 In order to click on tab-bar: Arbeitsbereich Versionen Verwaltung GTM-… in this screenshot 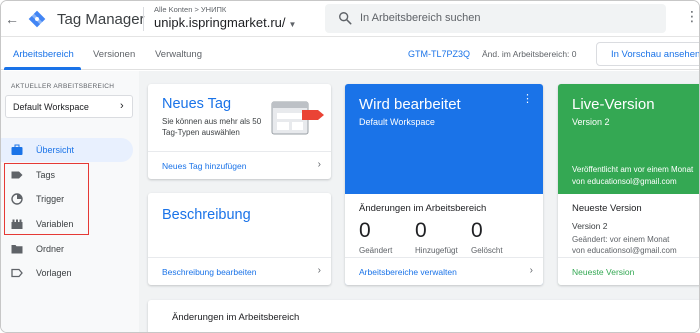, I will do `click(350, 53)`.